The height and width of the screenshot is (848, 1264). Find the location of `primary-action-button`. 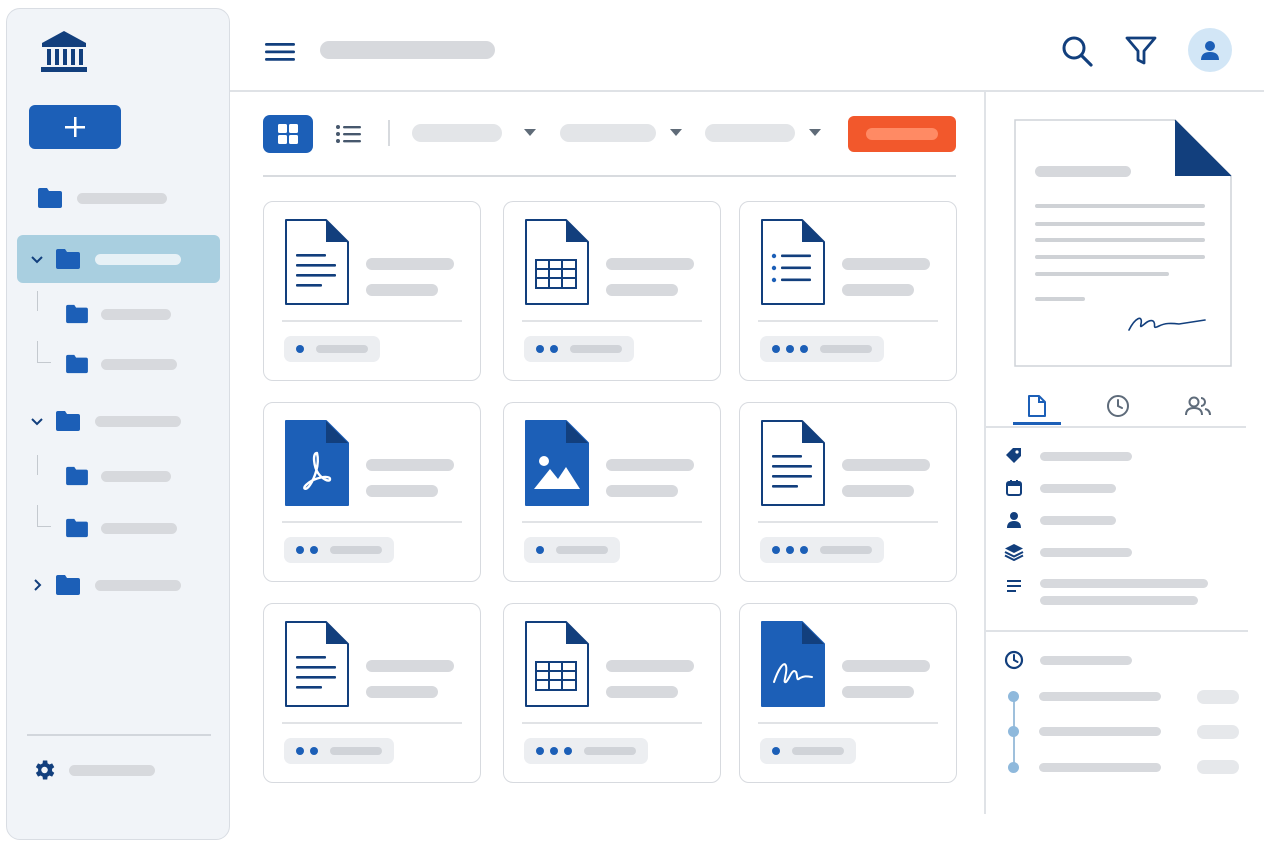

primary-action-button is located at coordinates (902, 134).